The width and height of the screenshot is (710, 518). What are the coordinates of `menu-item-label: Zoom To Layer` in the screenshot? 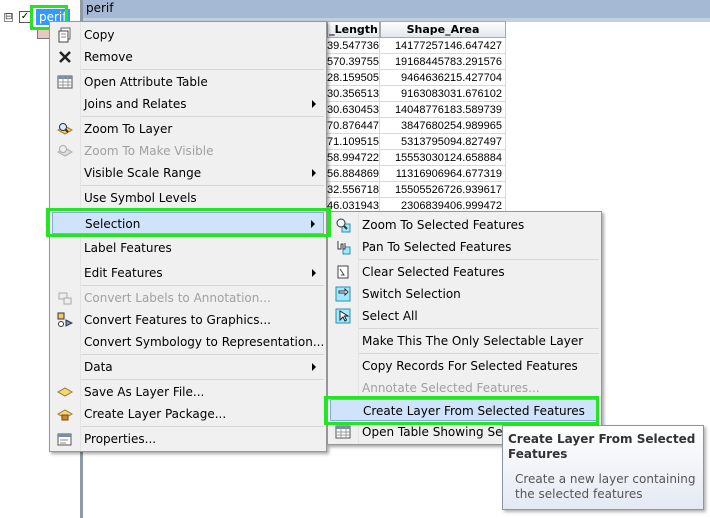 It's located at (128, 129).